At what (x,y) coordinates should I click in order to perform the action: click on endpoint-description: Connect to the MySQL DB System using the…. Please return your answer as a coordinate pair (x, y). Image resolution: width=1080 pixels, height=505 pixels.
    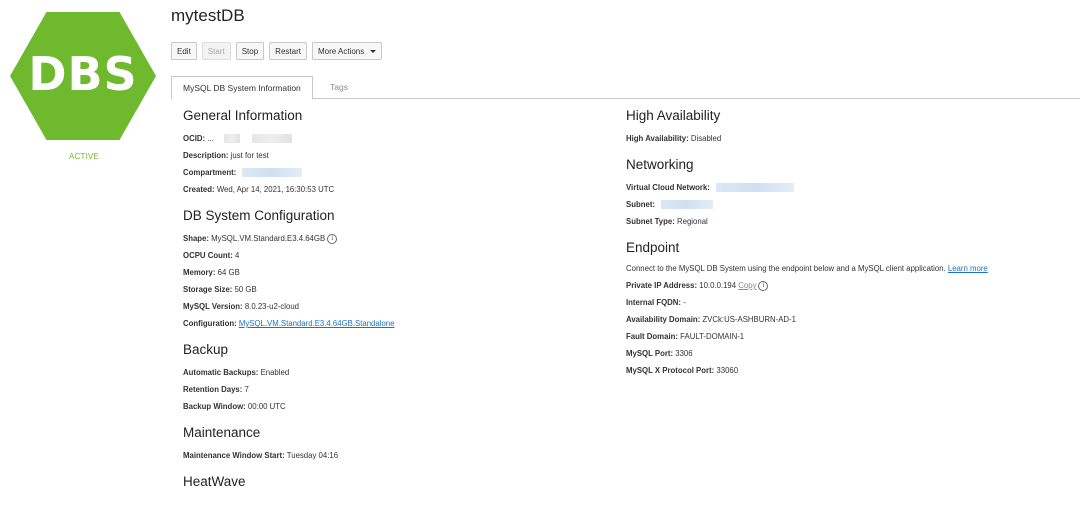
    Looking at the image, I should click on (846, 268).